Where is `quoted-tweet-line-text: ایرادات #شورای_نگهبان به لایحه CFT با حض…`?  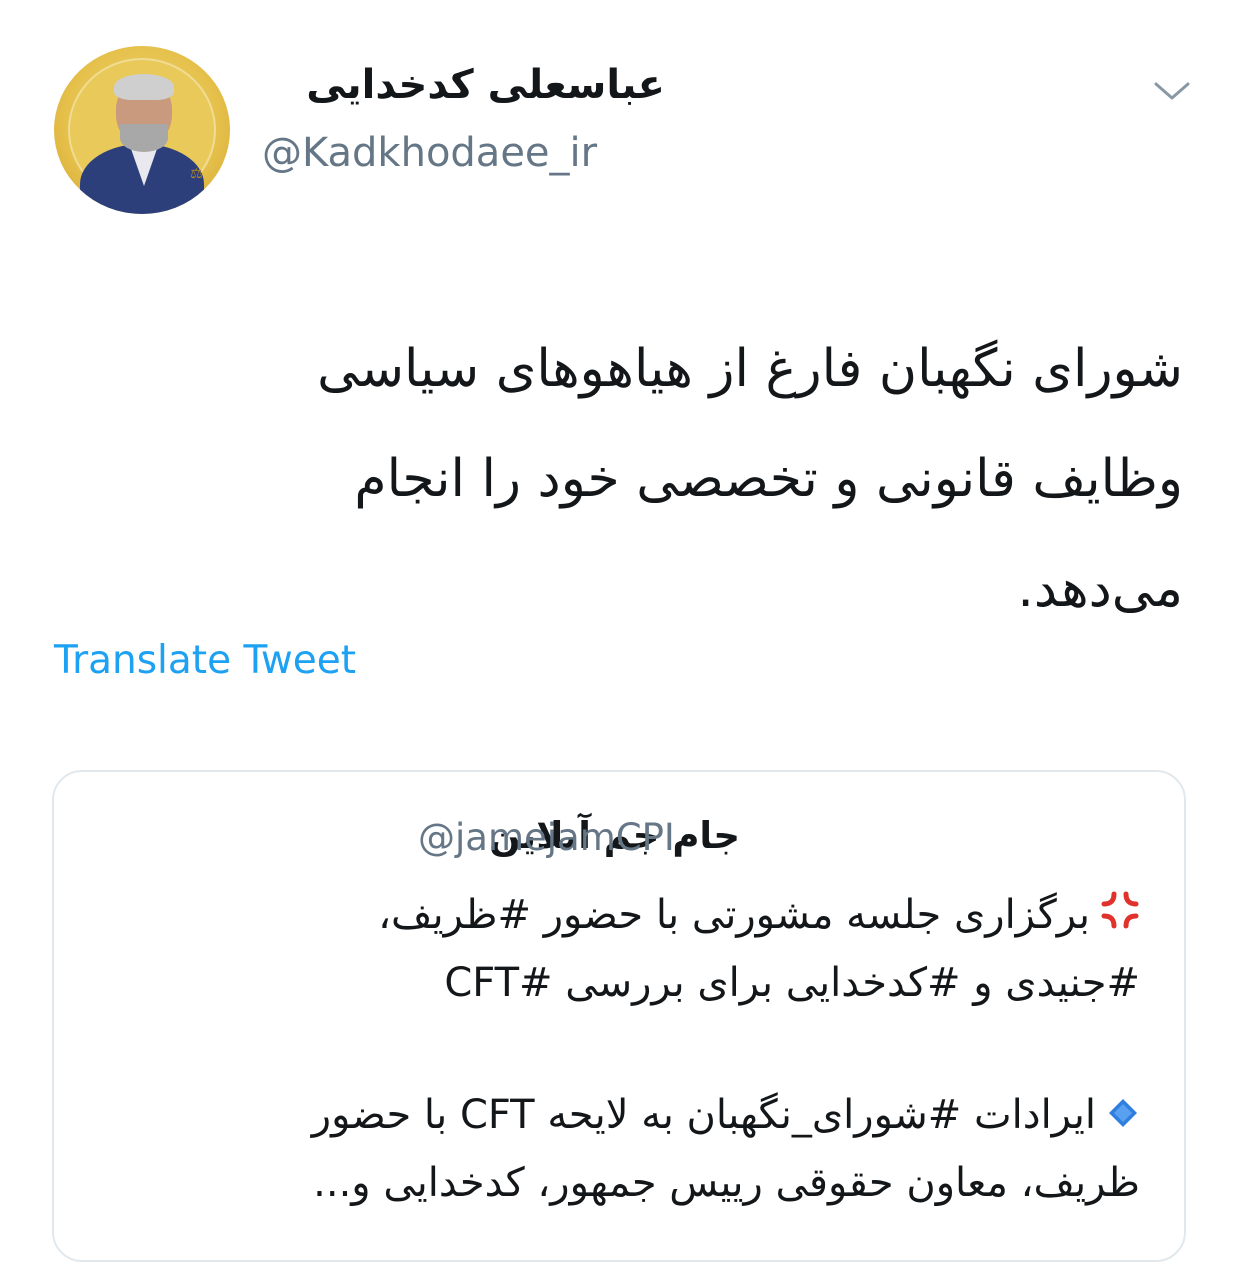
quoted-tweet-line-text: ایرادات #شورای_نگهبان به لایحه CFT با حض… is located at coordinates (703, 1115).